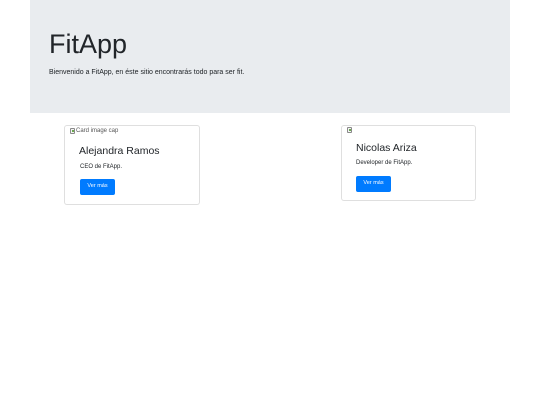  What do you see at coordinates (88, 44) in the screenshot?
I see `page-title: FitApp` at bounding box center [88, 44].